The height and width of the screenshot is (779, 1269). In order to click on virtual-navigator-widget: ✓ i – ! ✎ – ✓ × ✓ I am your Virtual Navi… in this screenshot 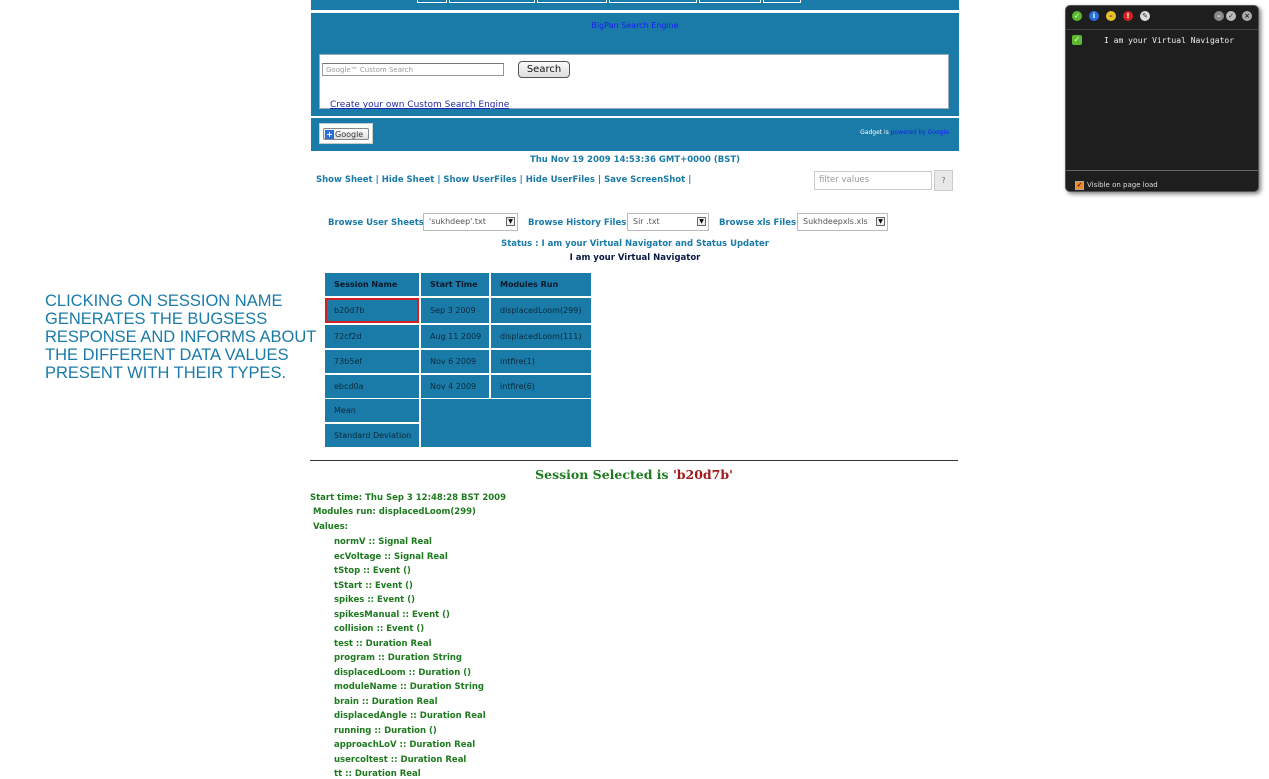, I will do `click(1162, 98)`.